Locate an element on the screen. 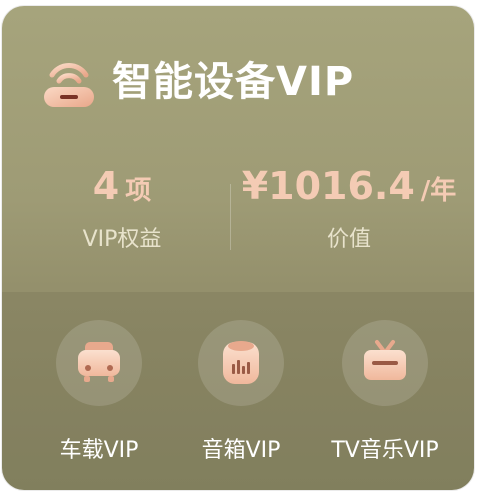 The width and height of the screenshot is (477, 494). feature-speaker-vip: 音箱VIP is located at coordinates (241, 393).